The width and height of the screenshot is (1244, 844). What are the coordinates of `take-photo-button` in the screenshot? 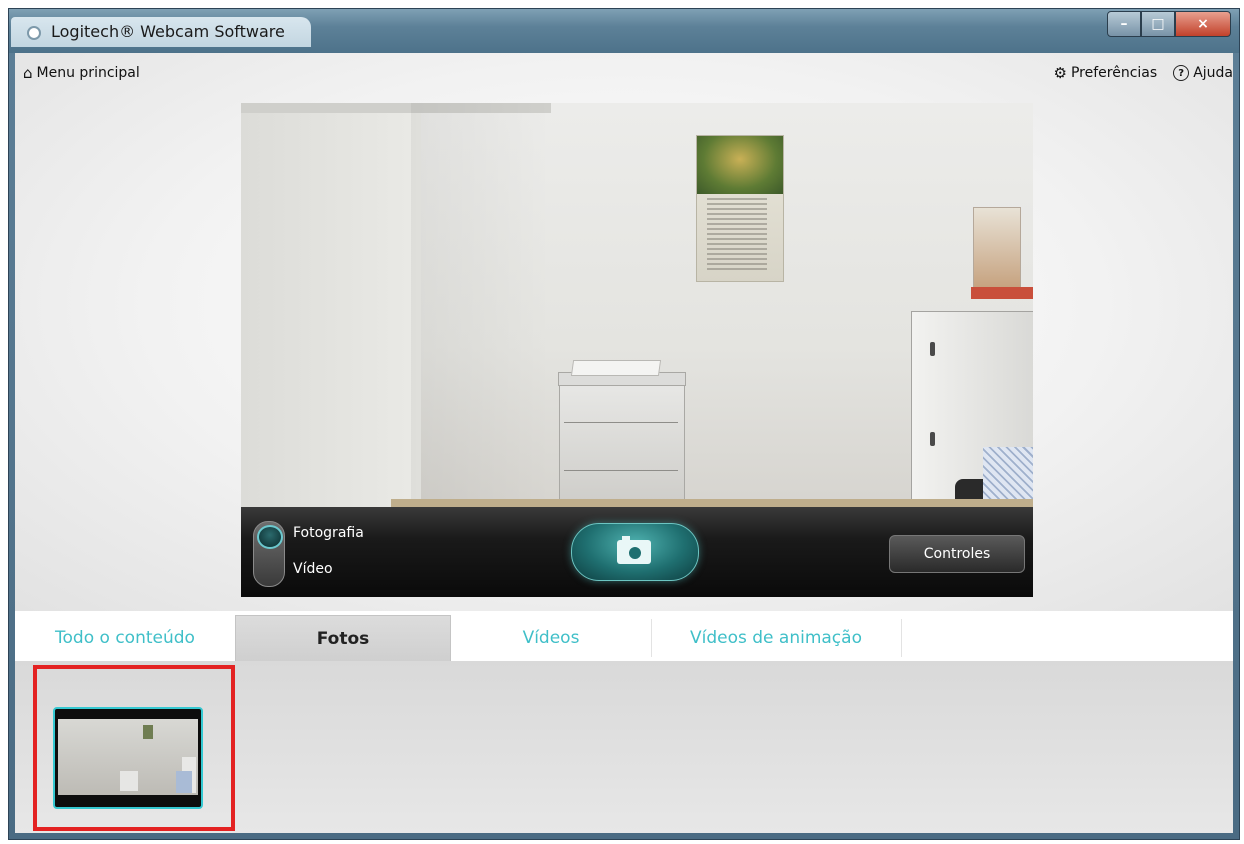 It's located at (635, 552).